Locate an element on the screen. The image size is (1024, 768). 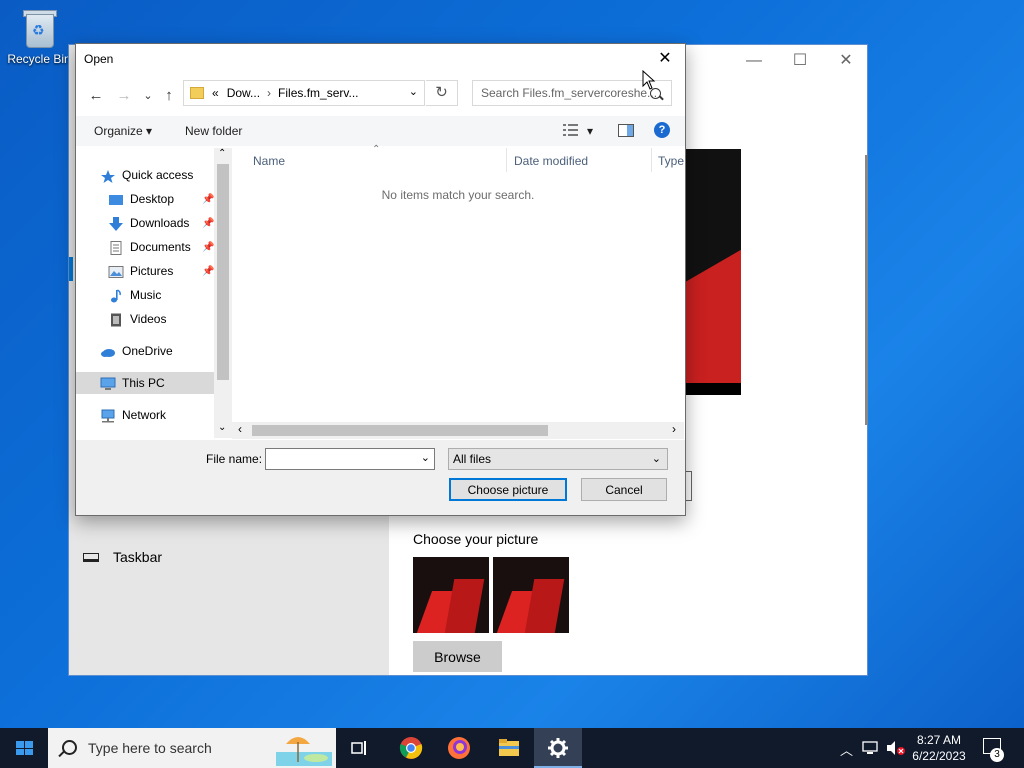
browse-button: Browse is located at coordinates (457, 656).